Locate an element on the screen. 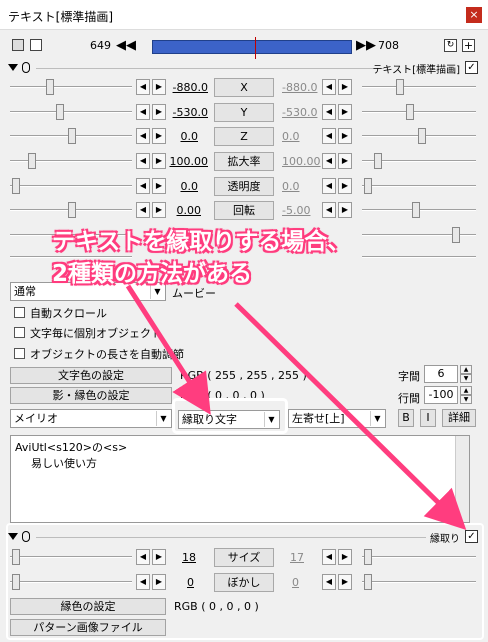  prev-frame-icon: ◀◀ is located at coordinates (126, 45).